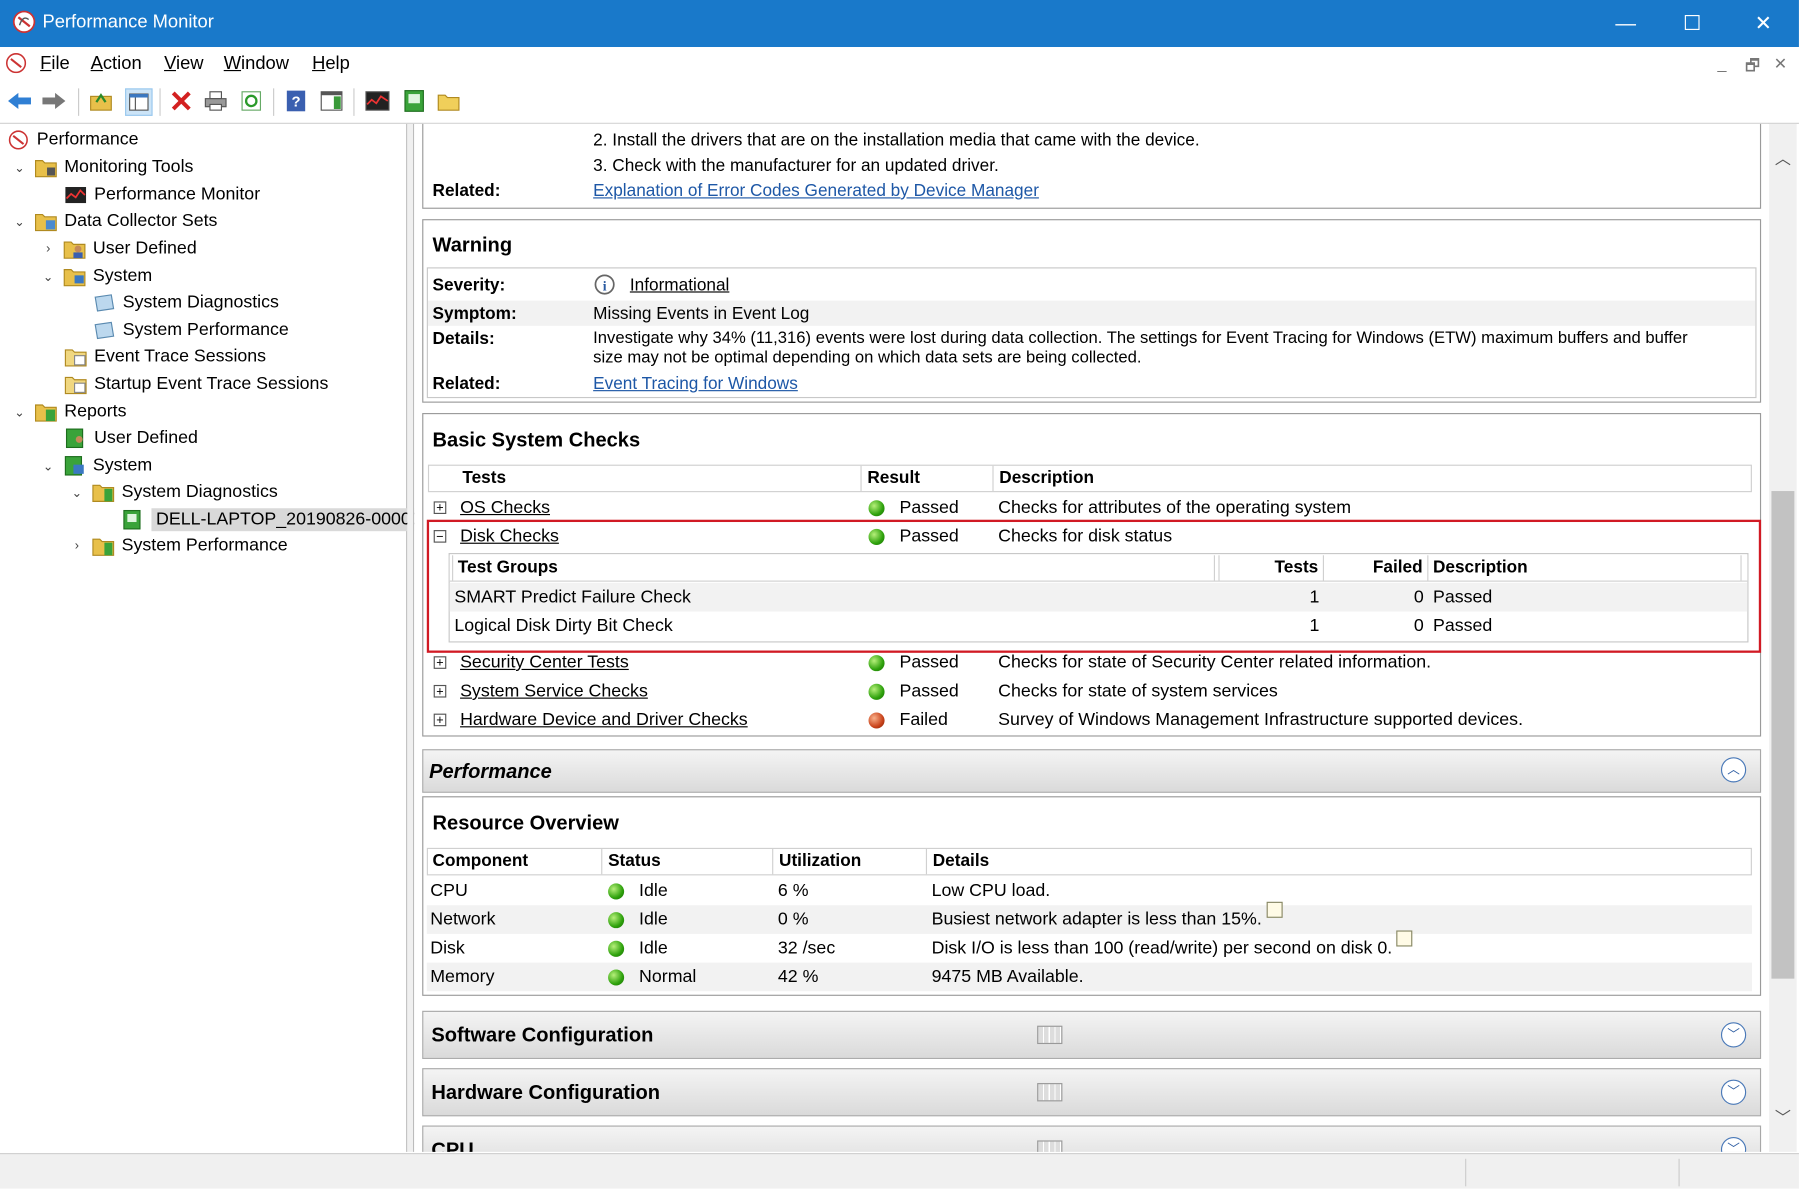  What do you see at coordinates (181, 100) in the screenshot?
I see `delete-icon` at bounding box center [181, 100].